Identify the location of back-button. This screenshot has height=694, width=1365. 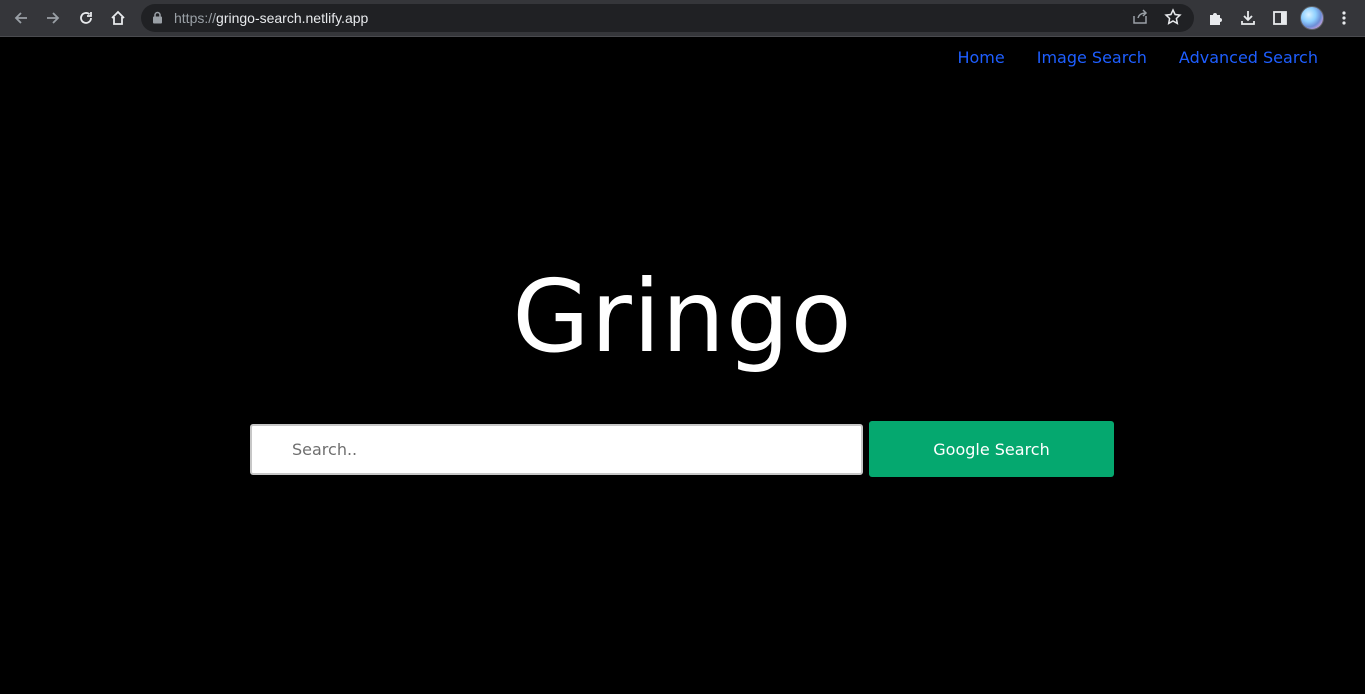
(21, 18).